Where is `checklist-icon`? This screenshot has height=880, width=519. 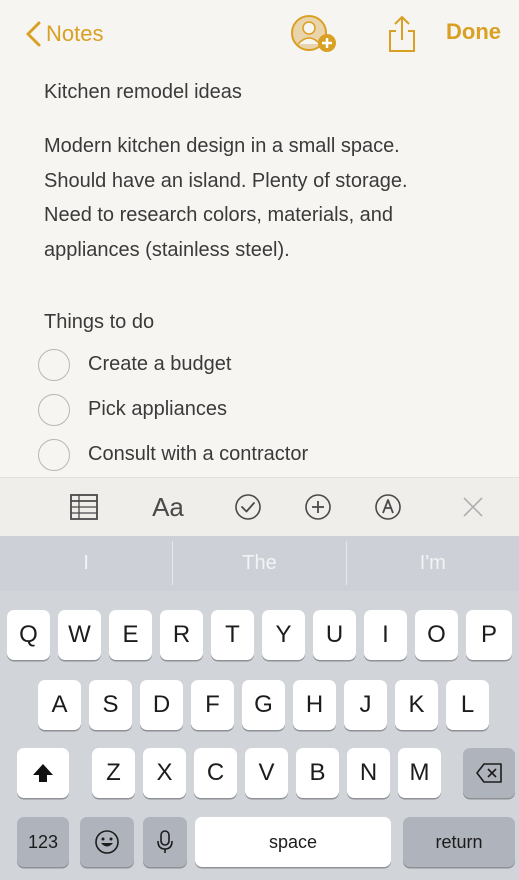 checklist-icon is located at coordinates (248, 507).